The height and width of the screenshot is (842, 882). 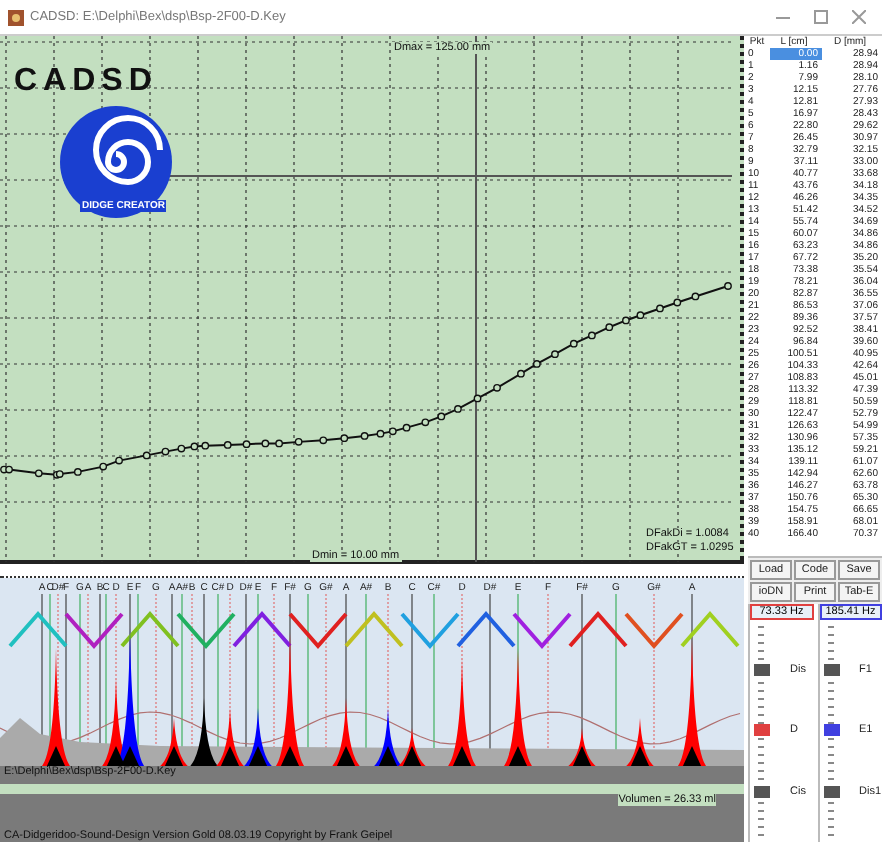 I want to click on close-icon, so click(x=858, y=17).